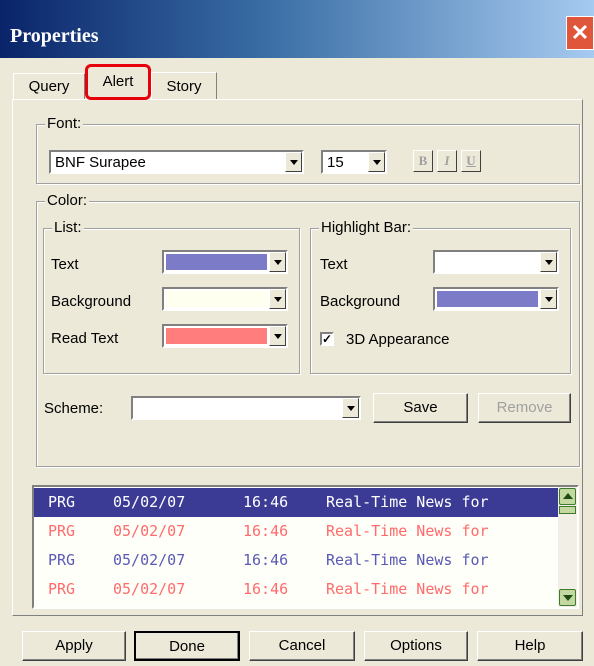 Image resolution: width=594 pixels, height=666 pixels. I want to click on italic-button: I, so click(447, 161).